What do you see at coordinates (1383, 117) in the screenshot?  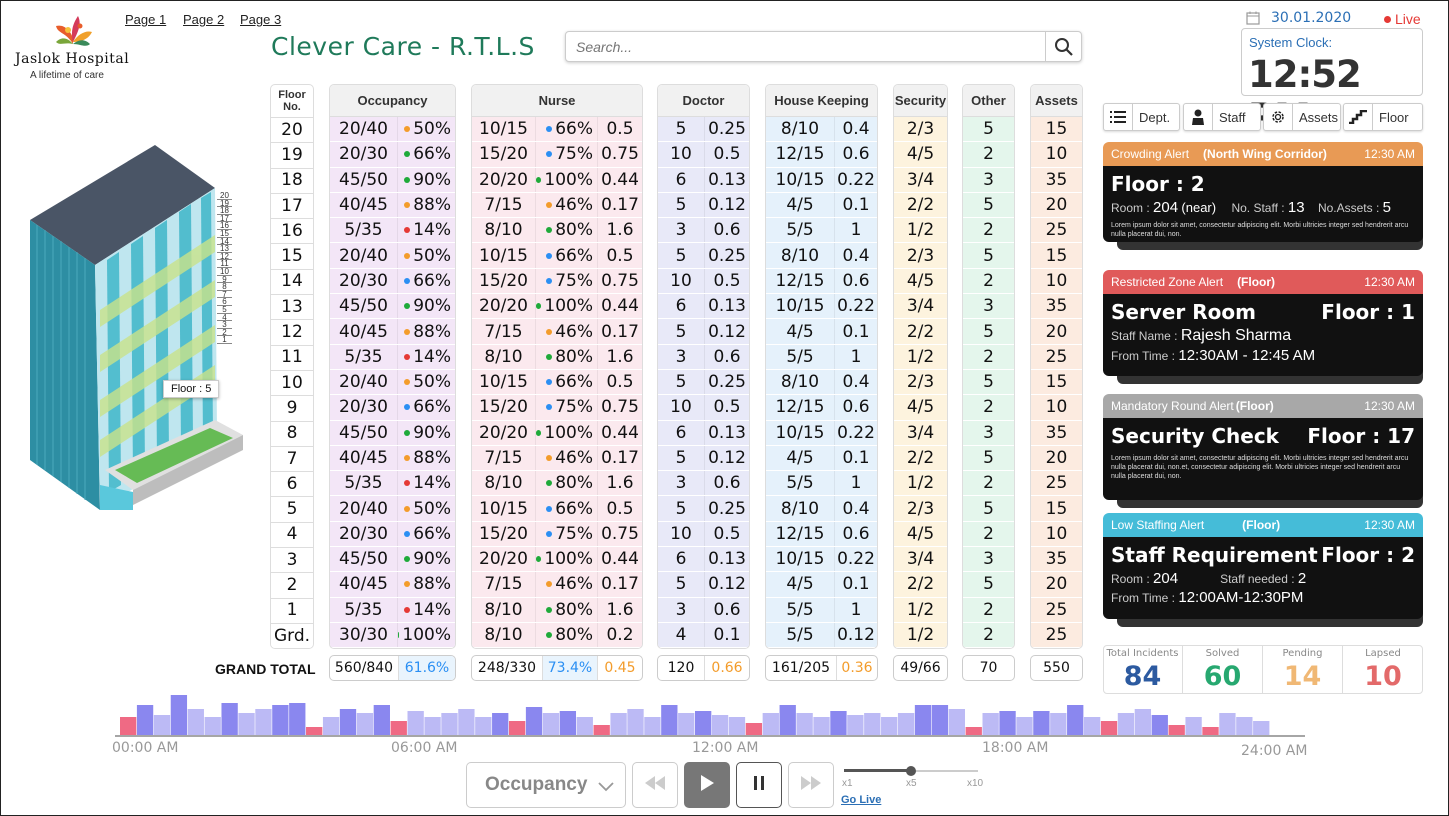 I see `filter-floor-button: Floor` at bounding box center [1383, 117].